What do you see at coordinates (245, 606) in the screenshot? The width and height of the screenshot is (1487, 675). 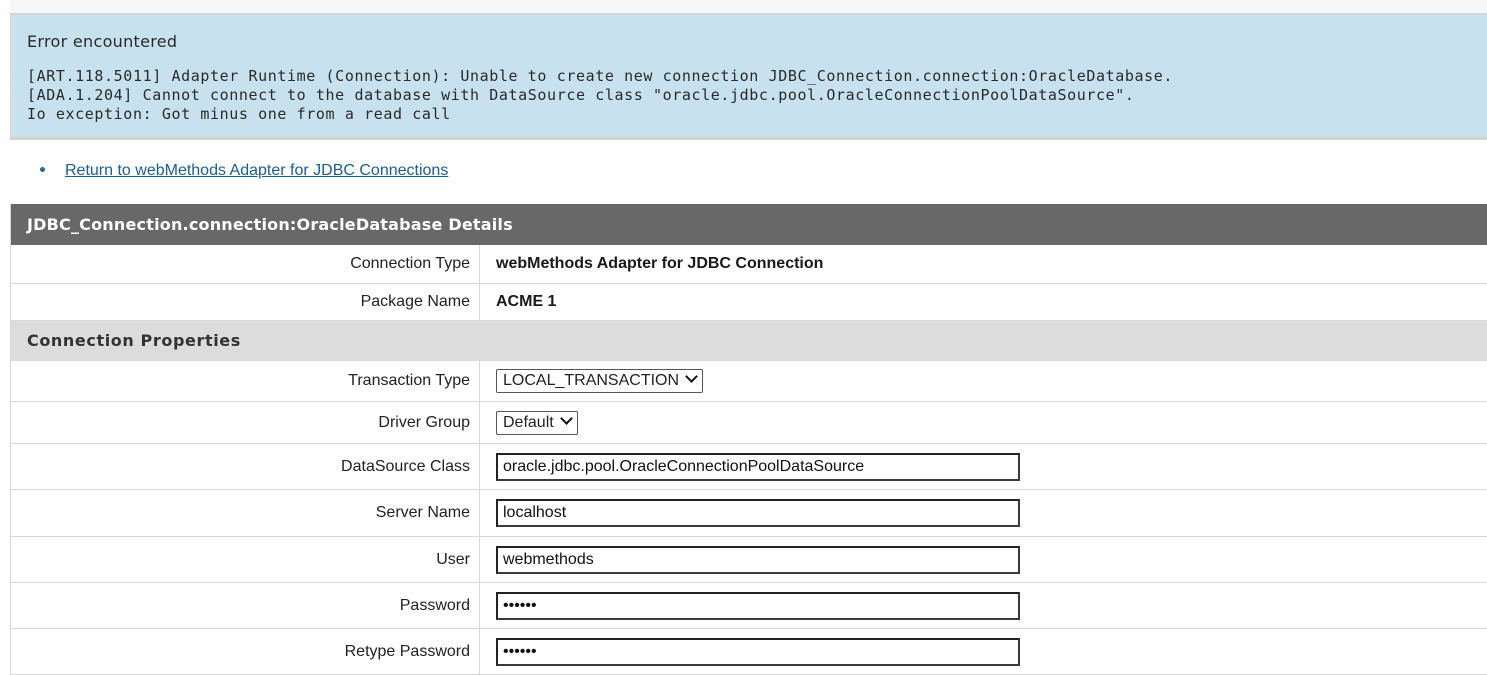 I see `password-label: Password` at bounding box center [245, 606].